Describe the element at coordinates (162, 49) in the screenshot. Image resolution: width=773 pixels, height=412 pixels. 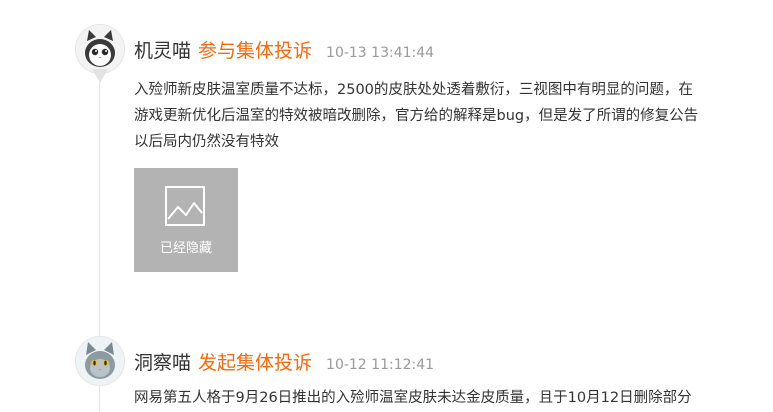
I see `user-nickname: 机灵喵` at that location.